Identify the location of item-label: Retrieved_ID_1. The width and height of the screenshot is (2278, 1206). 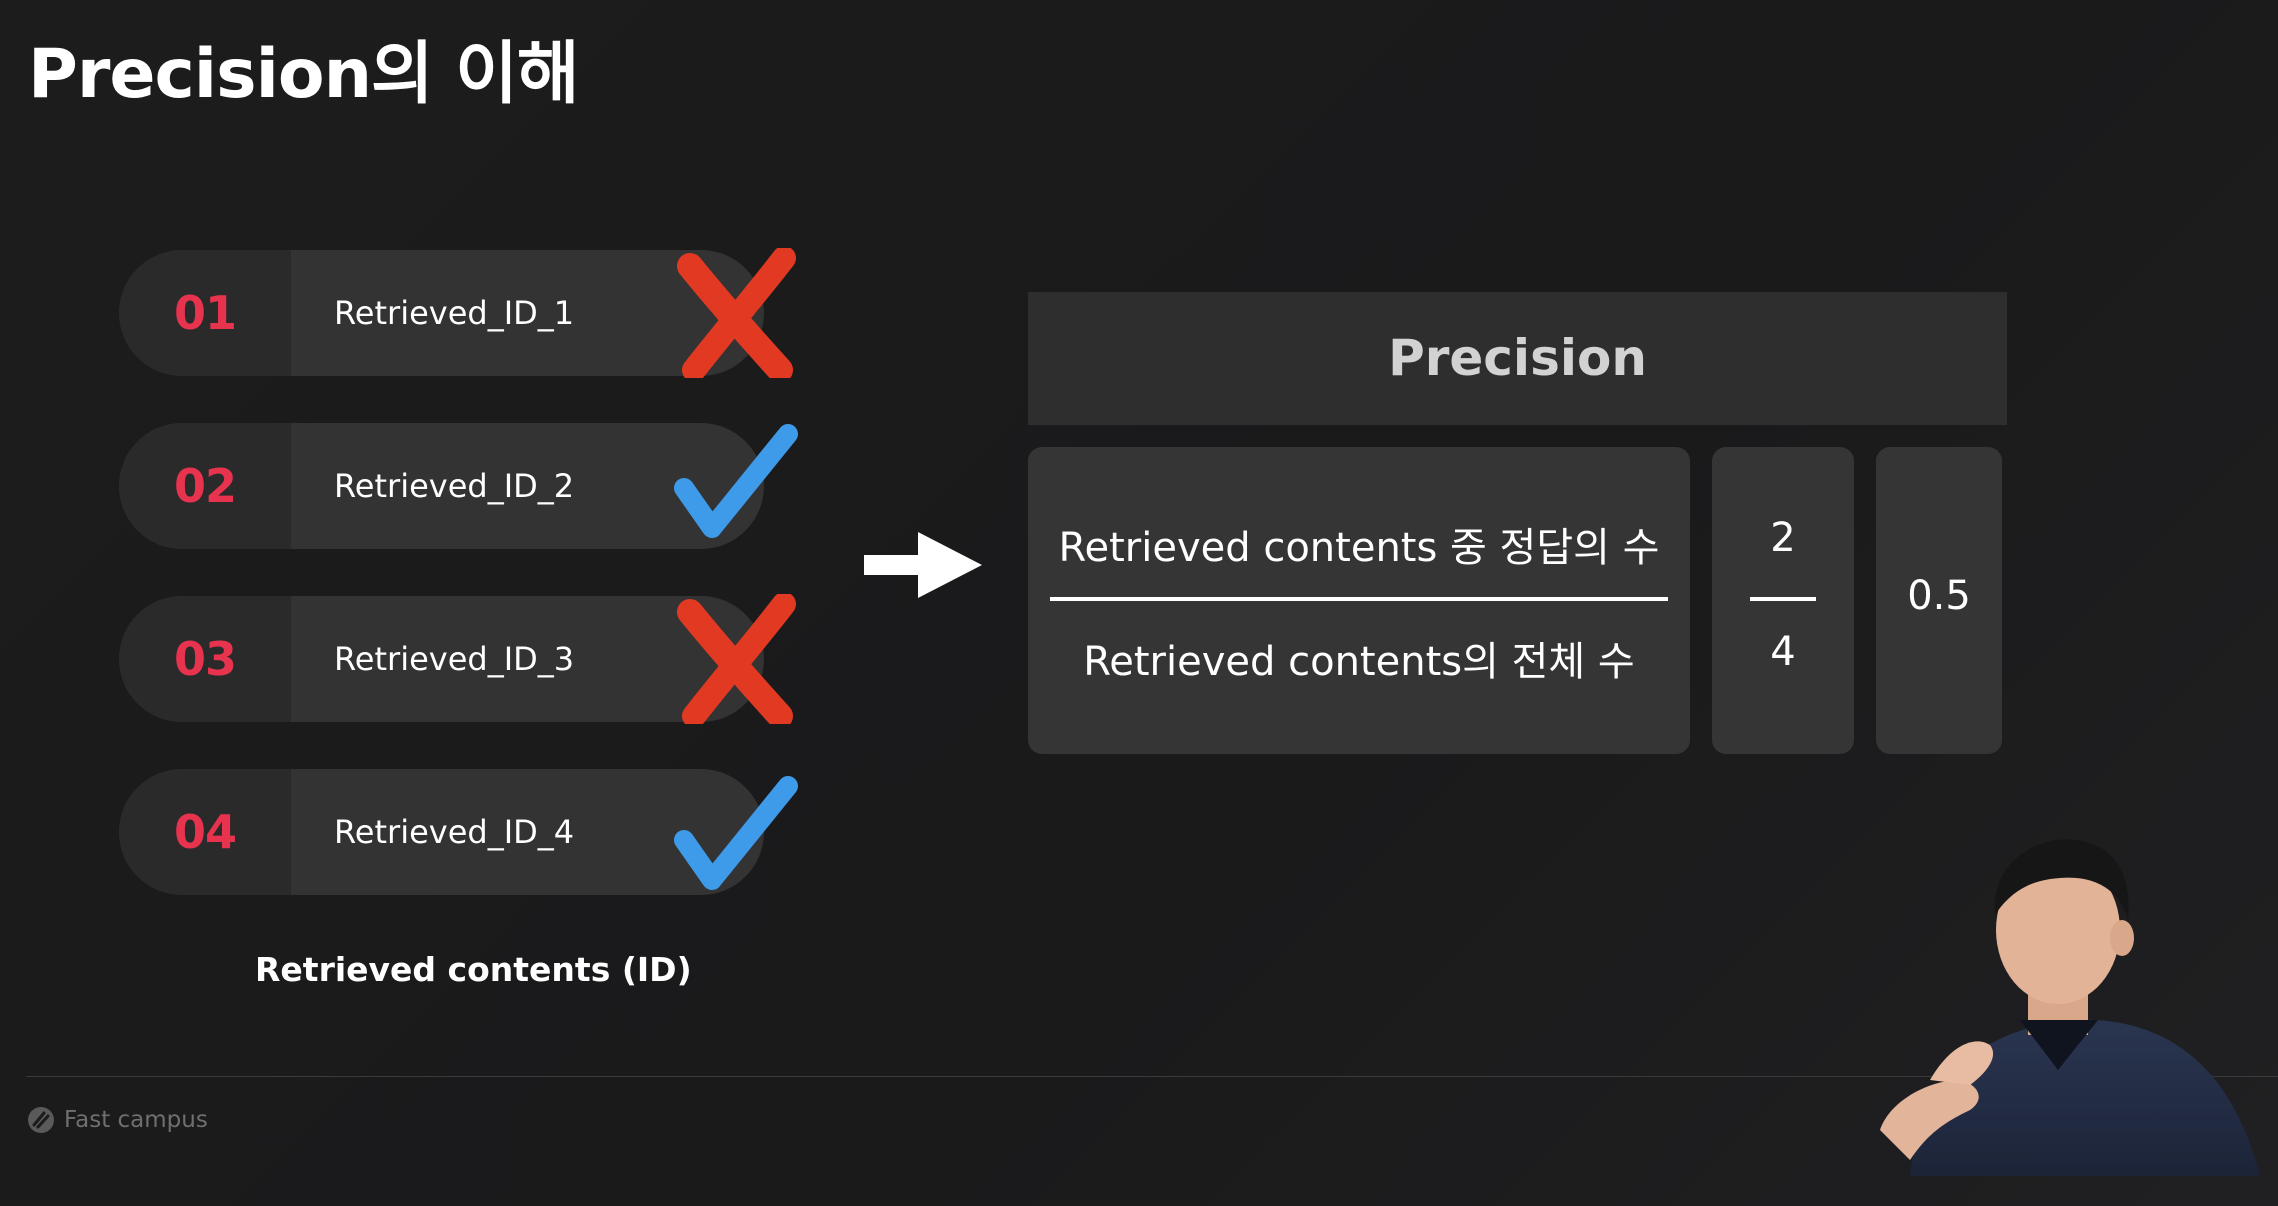
(454, 313).